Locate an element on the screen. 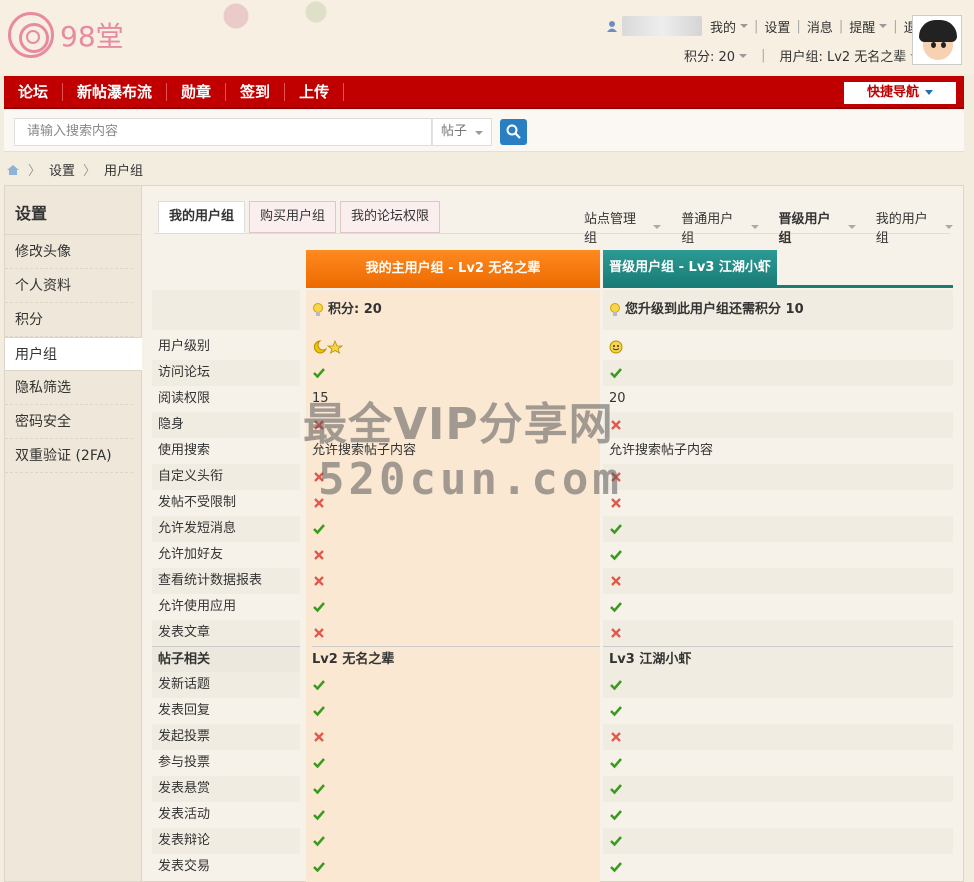  next-permission-cell: Lv3 江湖小虾 is located at coordinates (778, 659).